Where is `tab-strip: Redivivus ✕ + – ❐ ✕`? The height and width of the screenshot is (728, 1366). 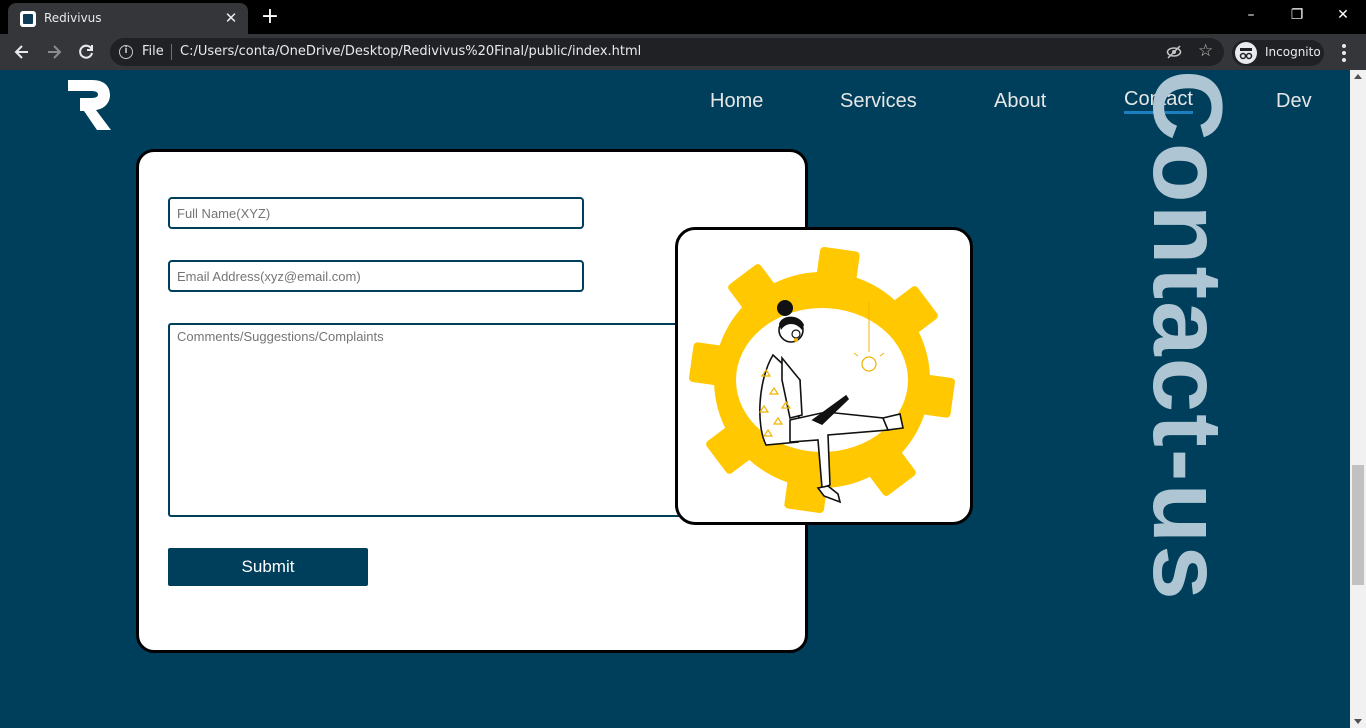
tab-strip: Redivivus ✕ + – ❐ ✕ is located at coordinates (683, 17).